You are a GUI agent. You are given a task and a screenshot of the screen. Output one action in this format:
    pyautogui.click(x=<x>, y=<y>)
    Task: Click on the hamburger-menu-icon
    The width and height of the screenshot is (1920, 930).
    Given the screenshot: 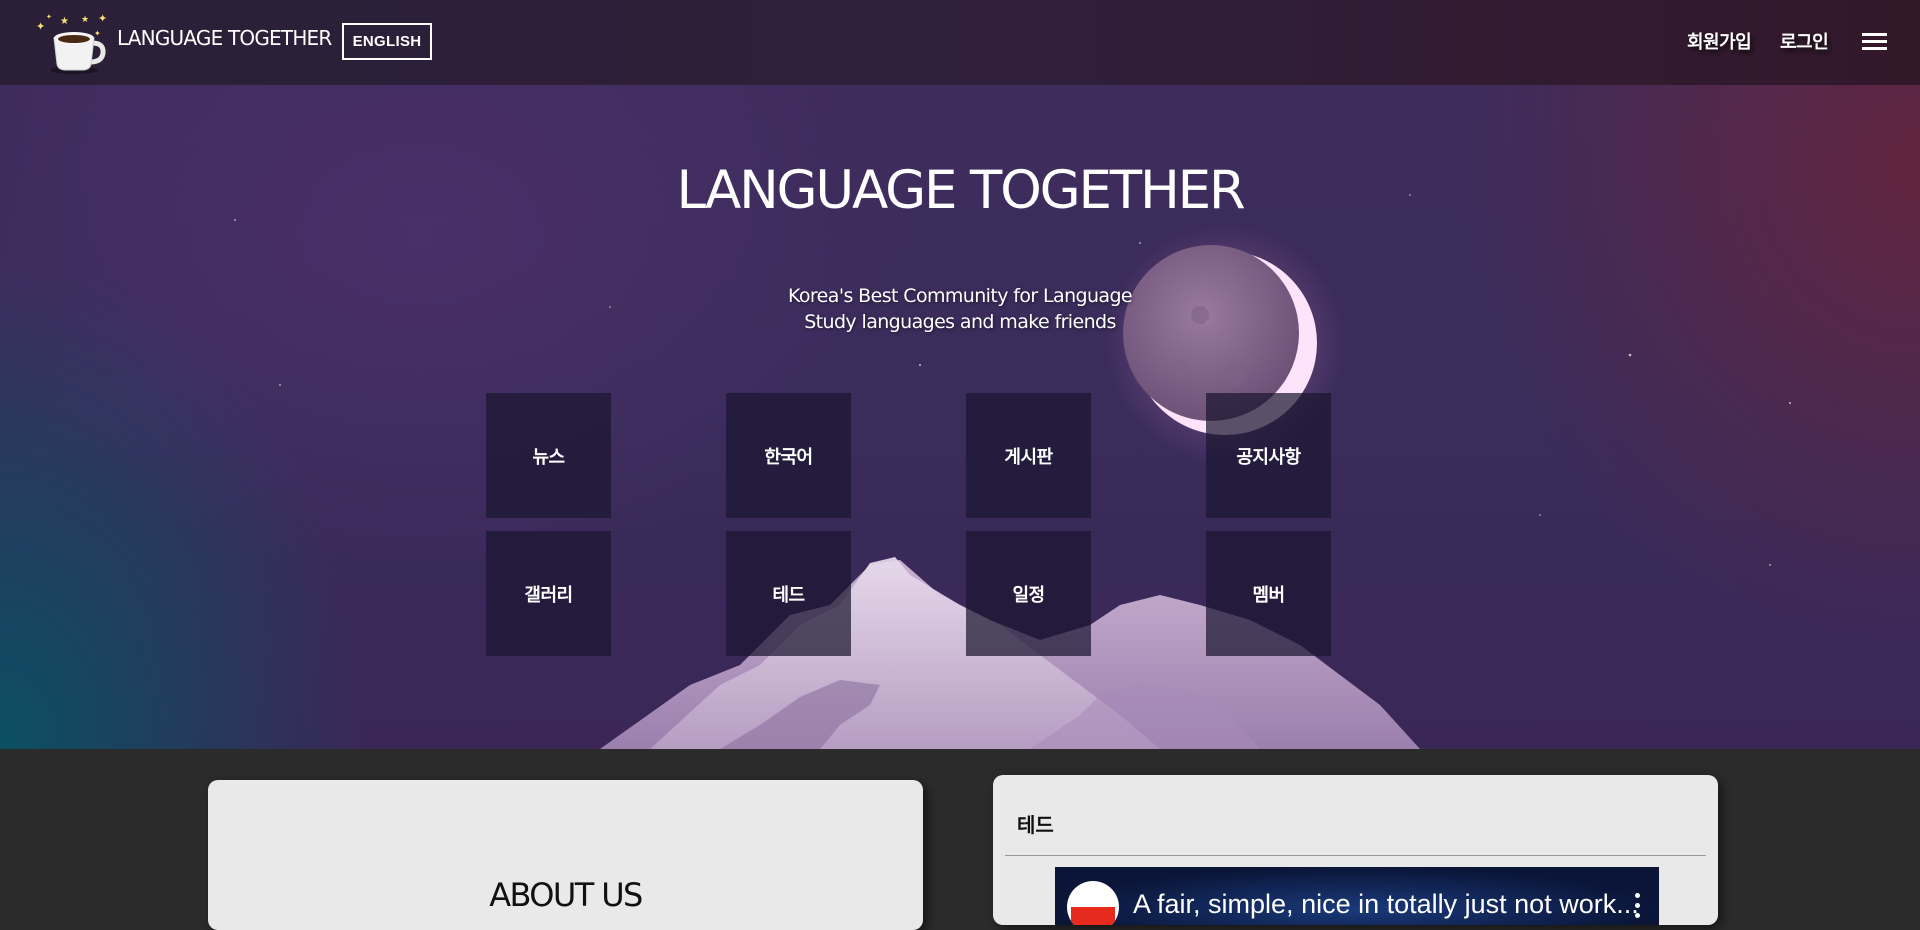 What is the action you would take?
    pyautogui.click(x=1874, y=42)
    